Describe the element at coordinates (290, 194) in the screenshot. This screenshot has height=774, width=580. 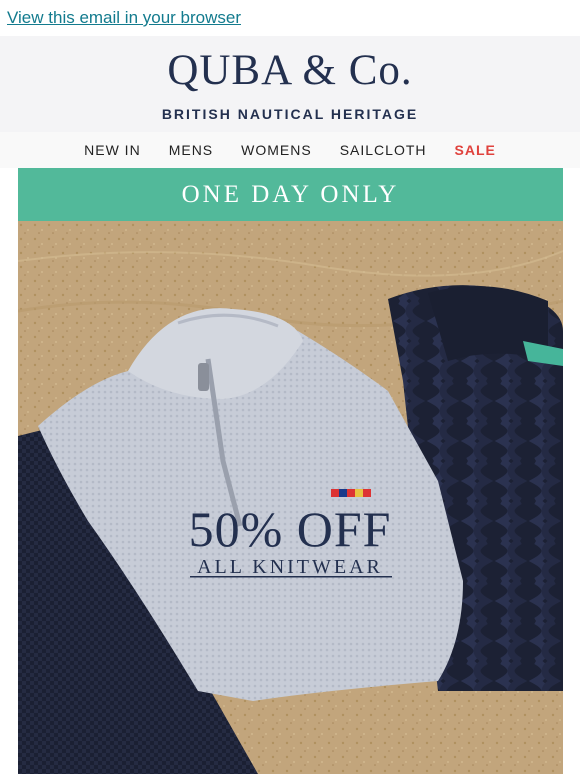
I see `promo-banner: ONE DAY ONLY` at that location.